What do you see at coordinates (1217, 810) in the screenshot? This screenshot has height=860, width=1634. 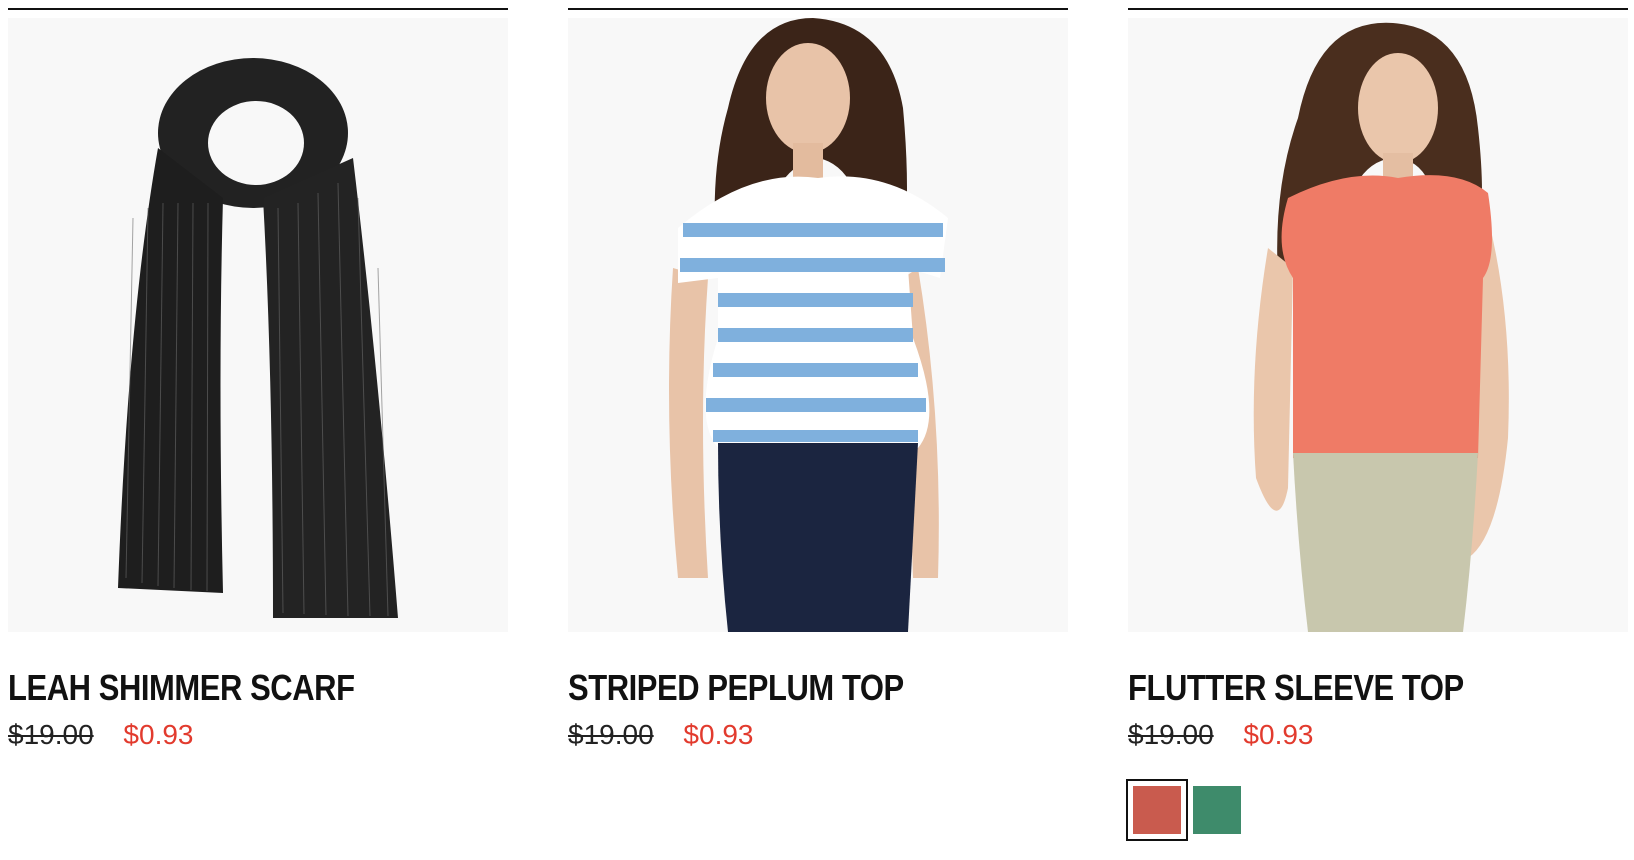 I see `color-swatch-green` at bounding box center [1217, 810].